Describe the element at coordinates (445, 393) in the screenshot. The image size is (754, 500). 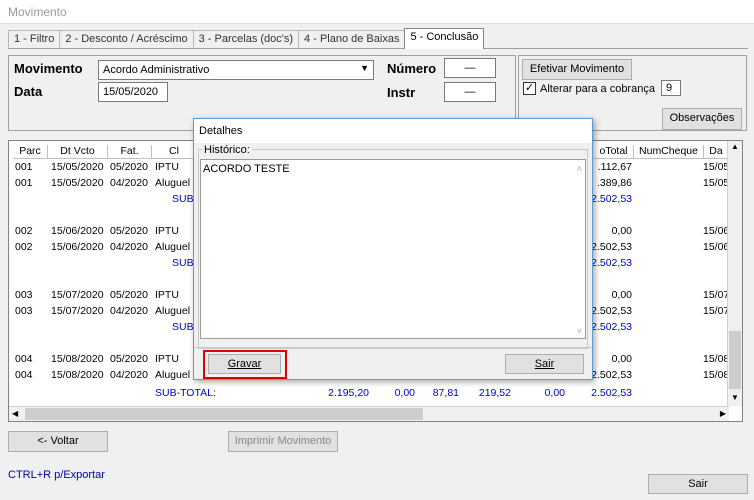
I see `subtotal-value: 87,81` at that location.